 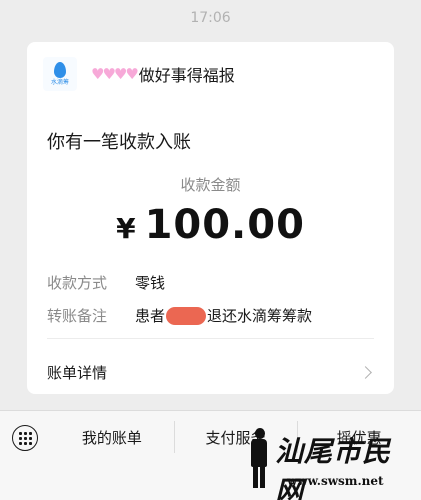 I want to click on sender-name: 做好事得福报, so click(x=186, y=75).